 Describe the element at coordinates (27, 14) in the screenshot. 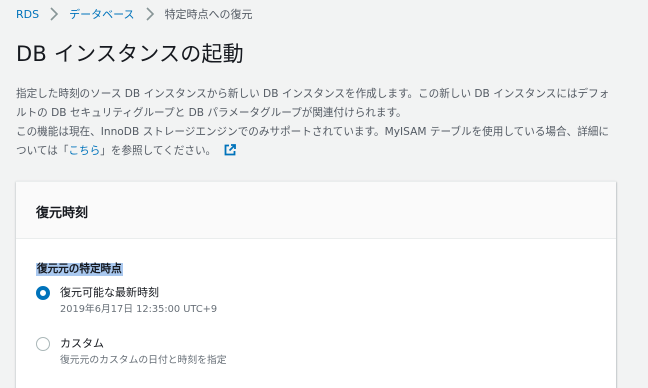

I see `breadcrumb-item-rds: RDS` at that location.